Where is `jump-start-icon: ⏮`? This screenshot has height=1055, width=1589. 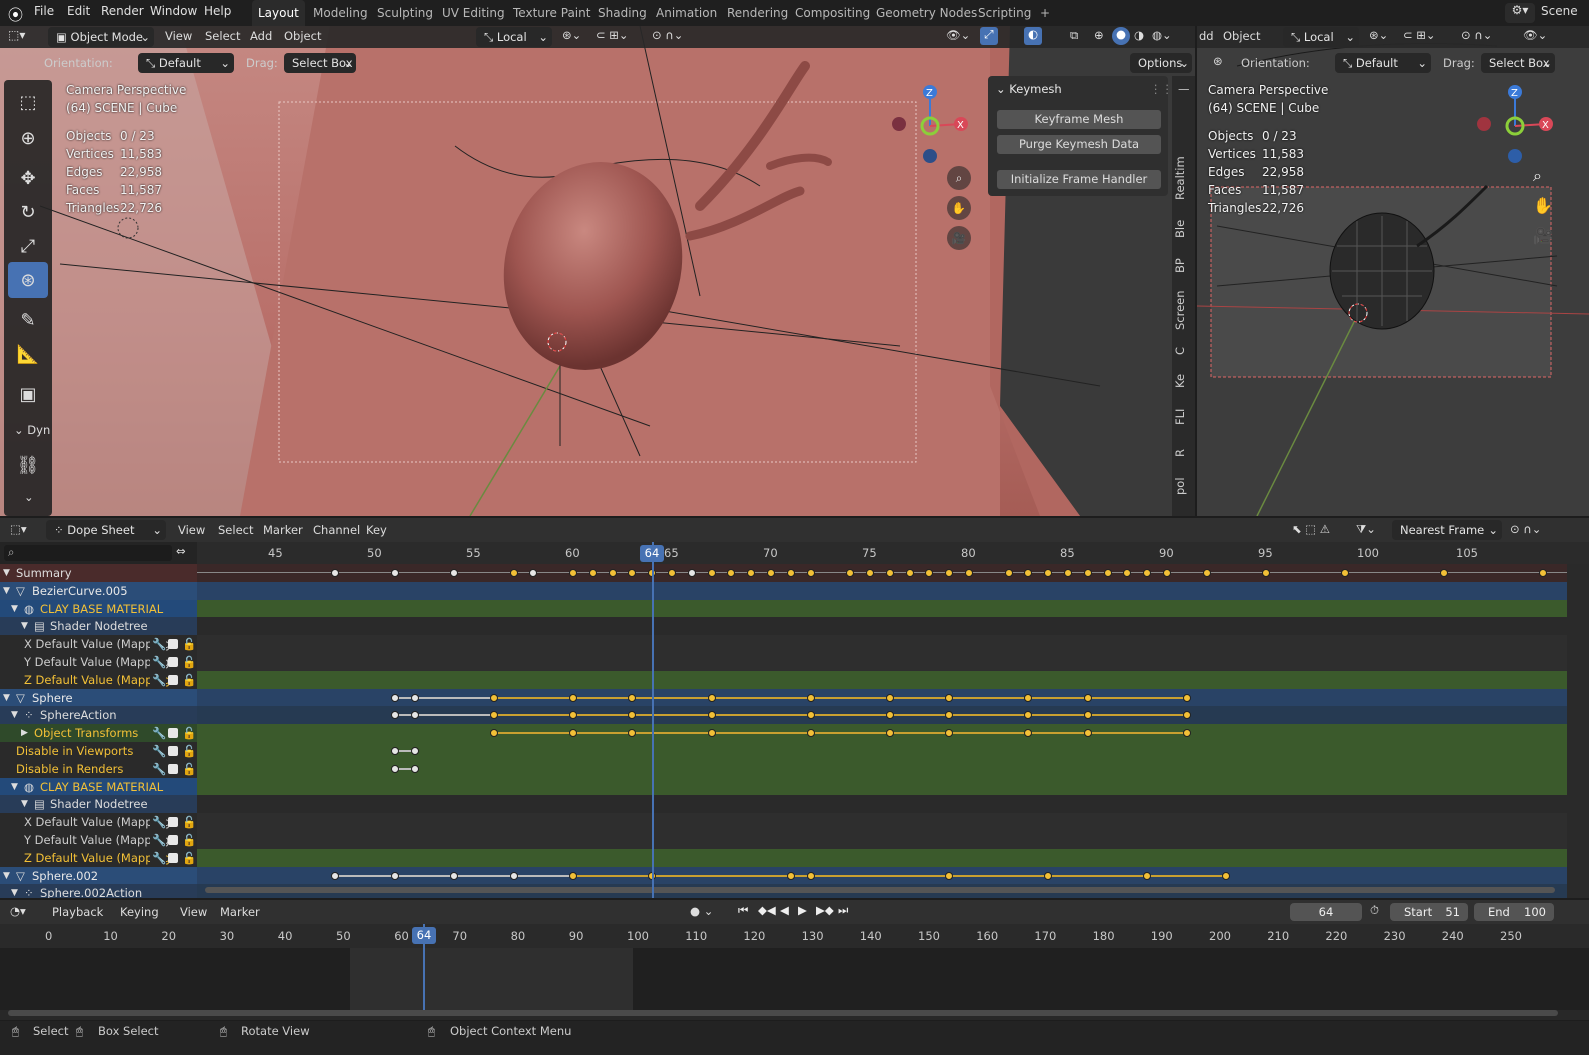 jump-start-icon: ⏮ is located at coordinates (743, 910).